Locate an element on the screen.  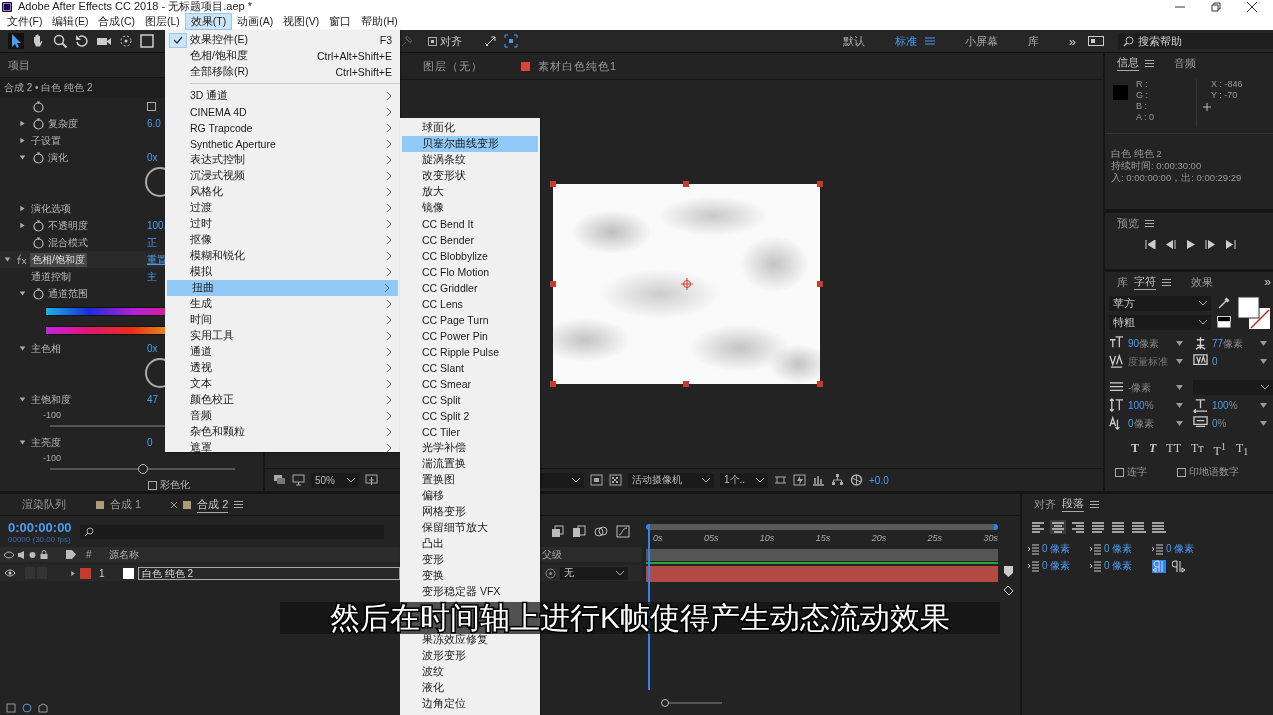
panel-tab: 音频 is located at coordinates (1185, 63).